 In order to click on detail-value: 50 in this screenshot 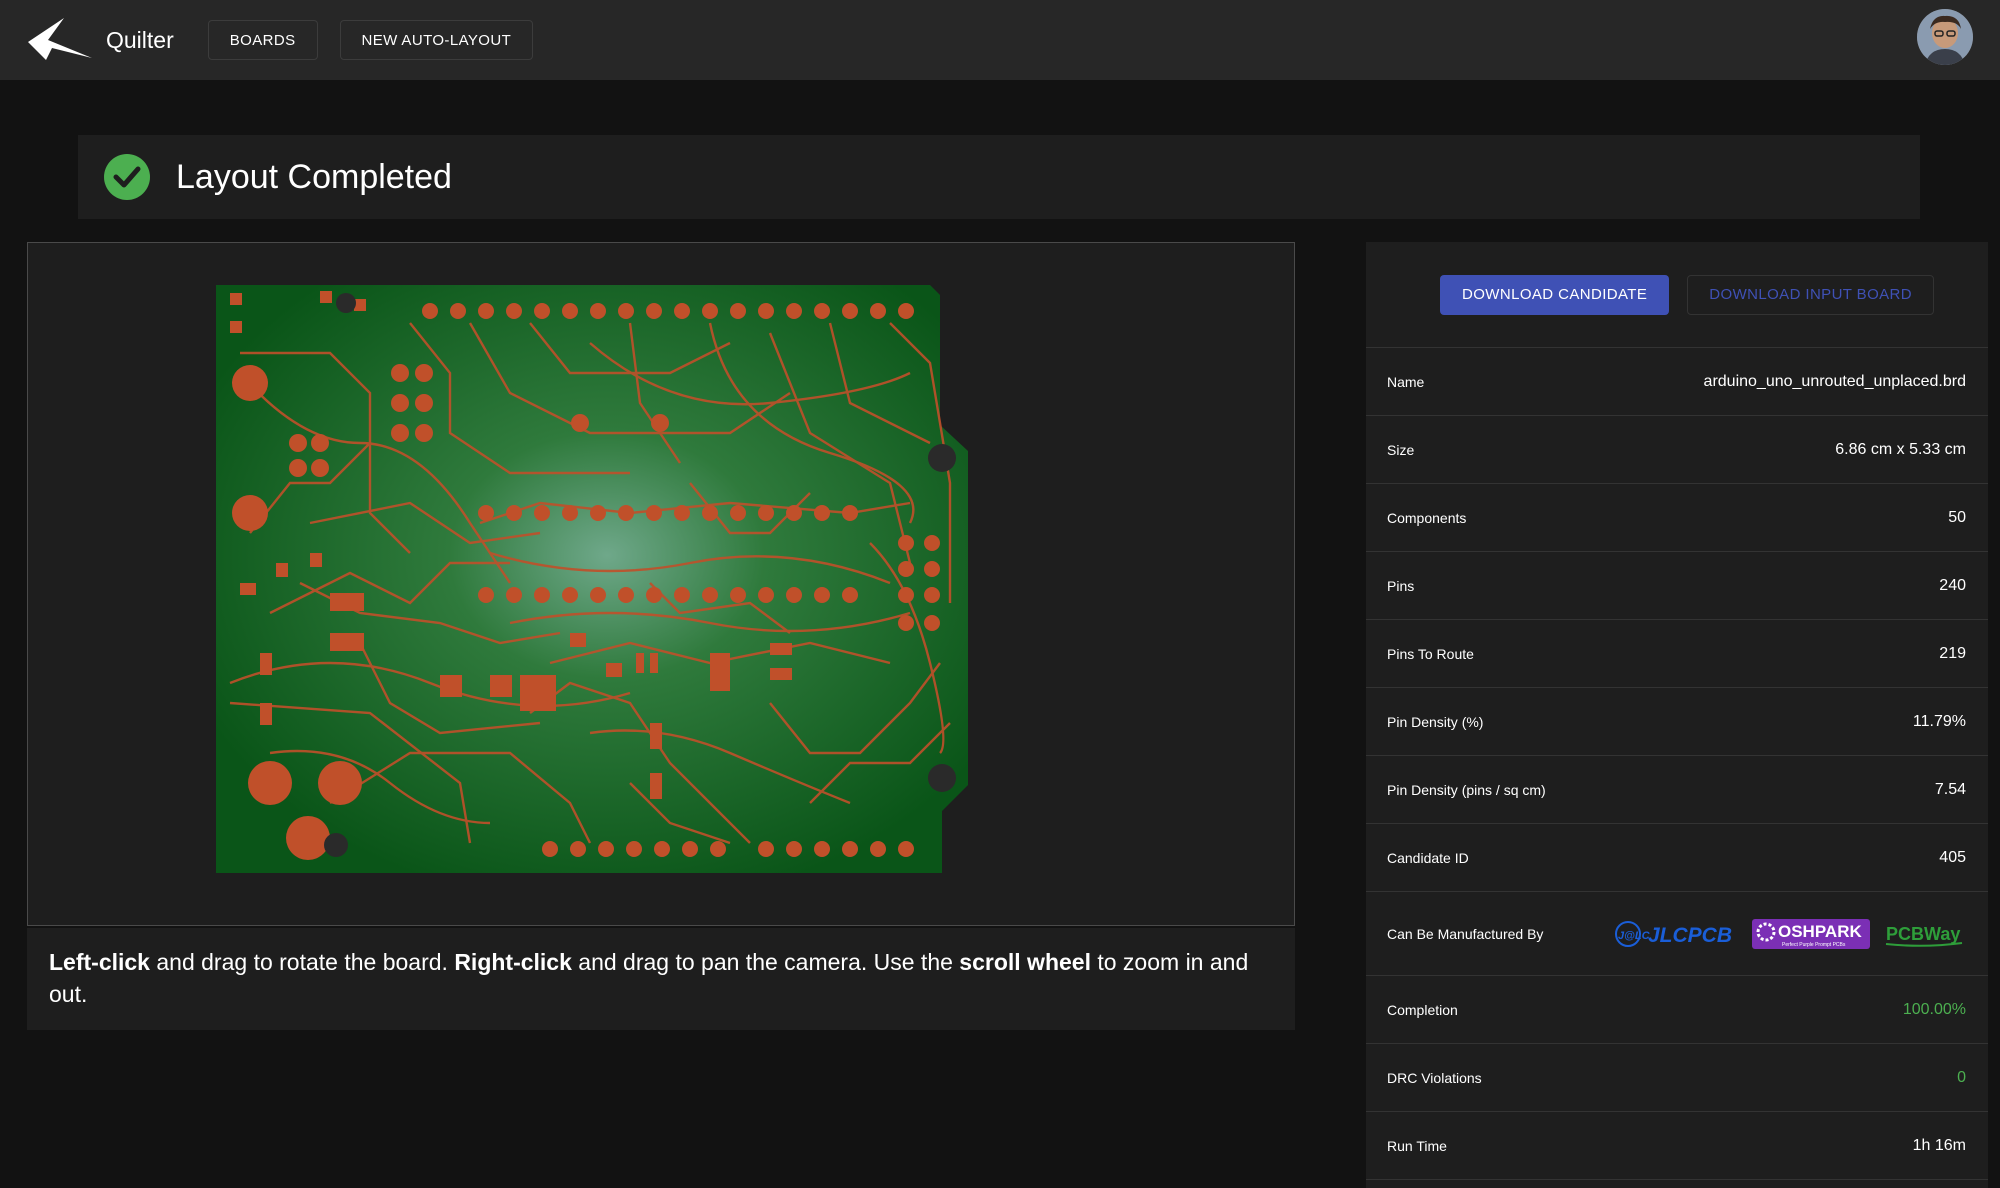, I will do `click(1957, 517)`.